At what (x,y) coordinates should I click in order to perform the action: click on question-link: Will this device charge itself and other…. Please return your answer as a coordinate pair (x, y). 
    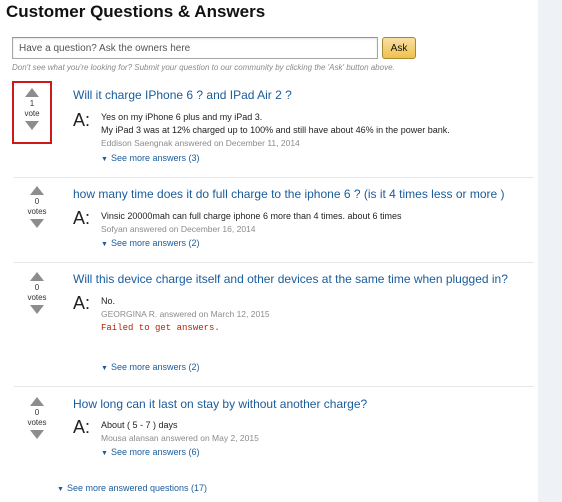
    Looking at the image, I should click on (290, 279).